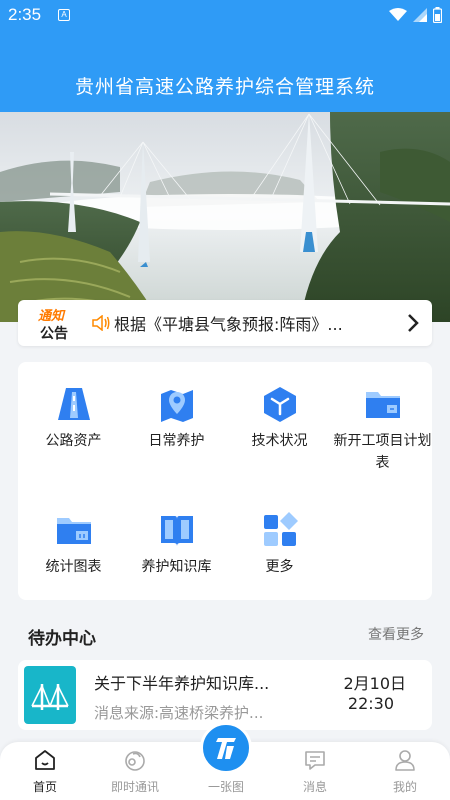 This screenshot has width=450, height=800. Describe the element at coordinates (398, 14) in the screenshot. I see `wifi-icon` at that location.